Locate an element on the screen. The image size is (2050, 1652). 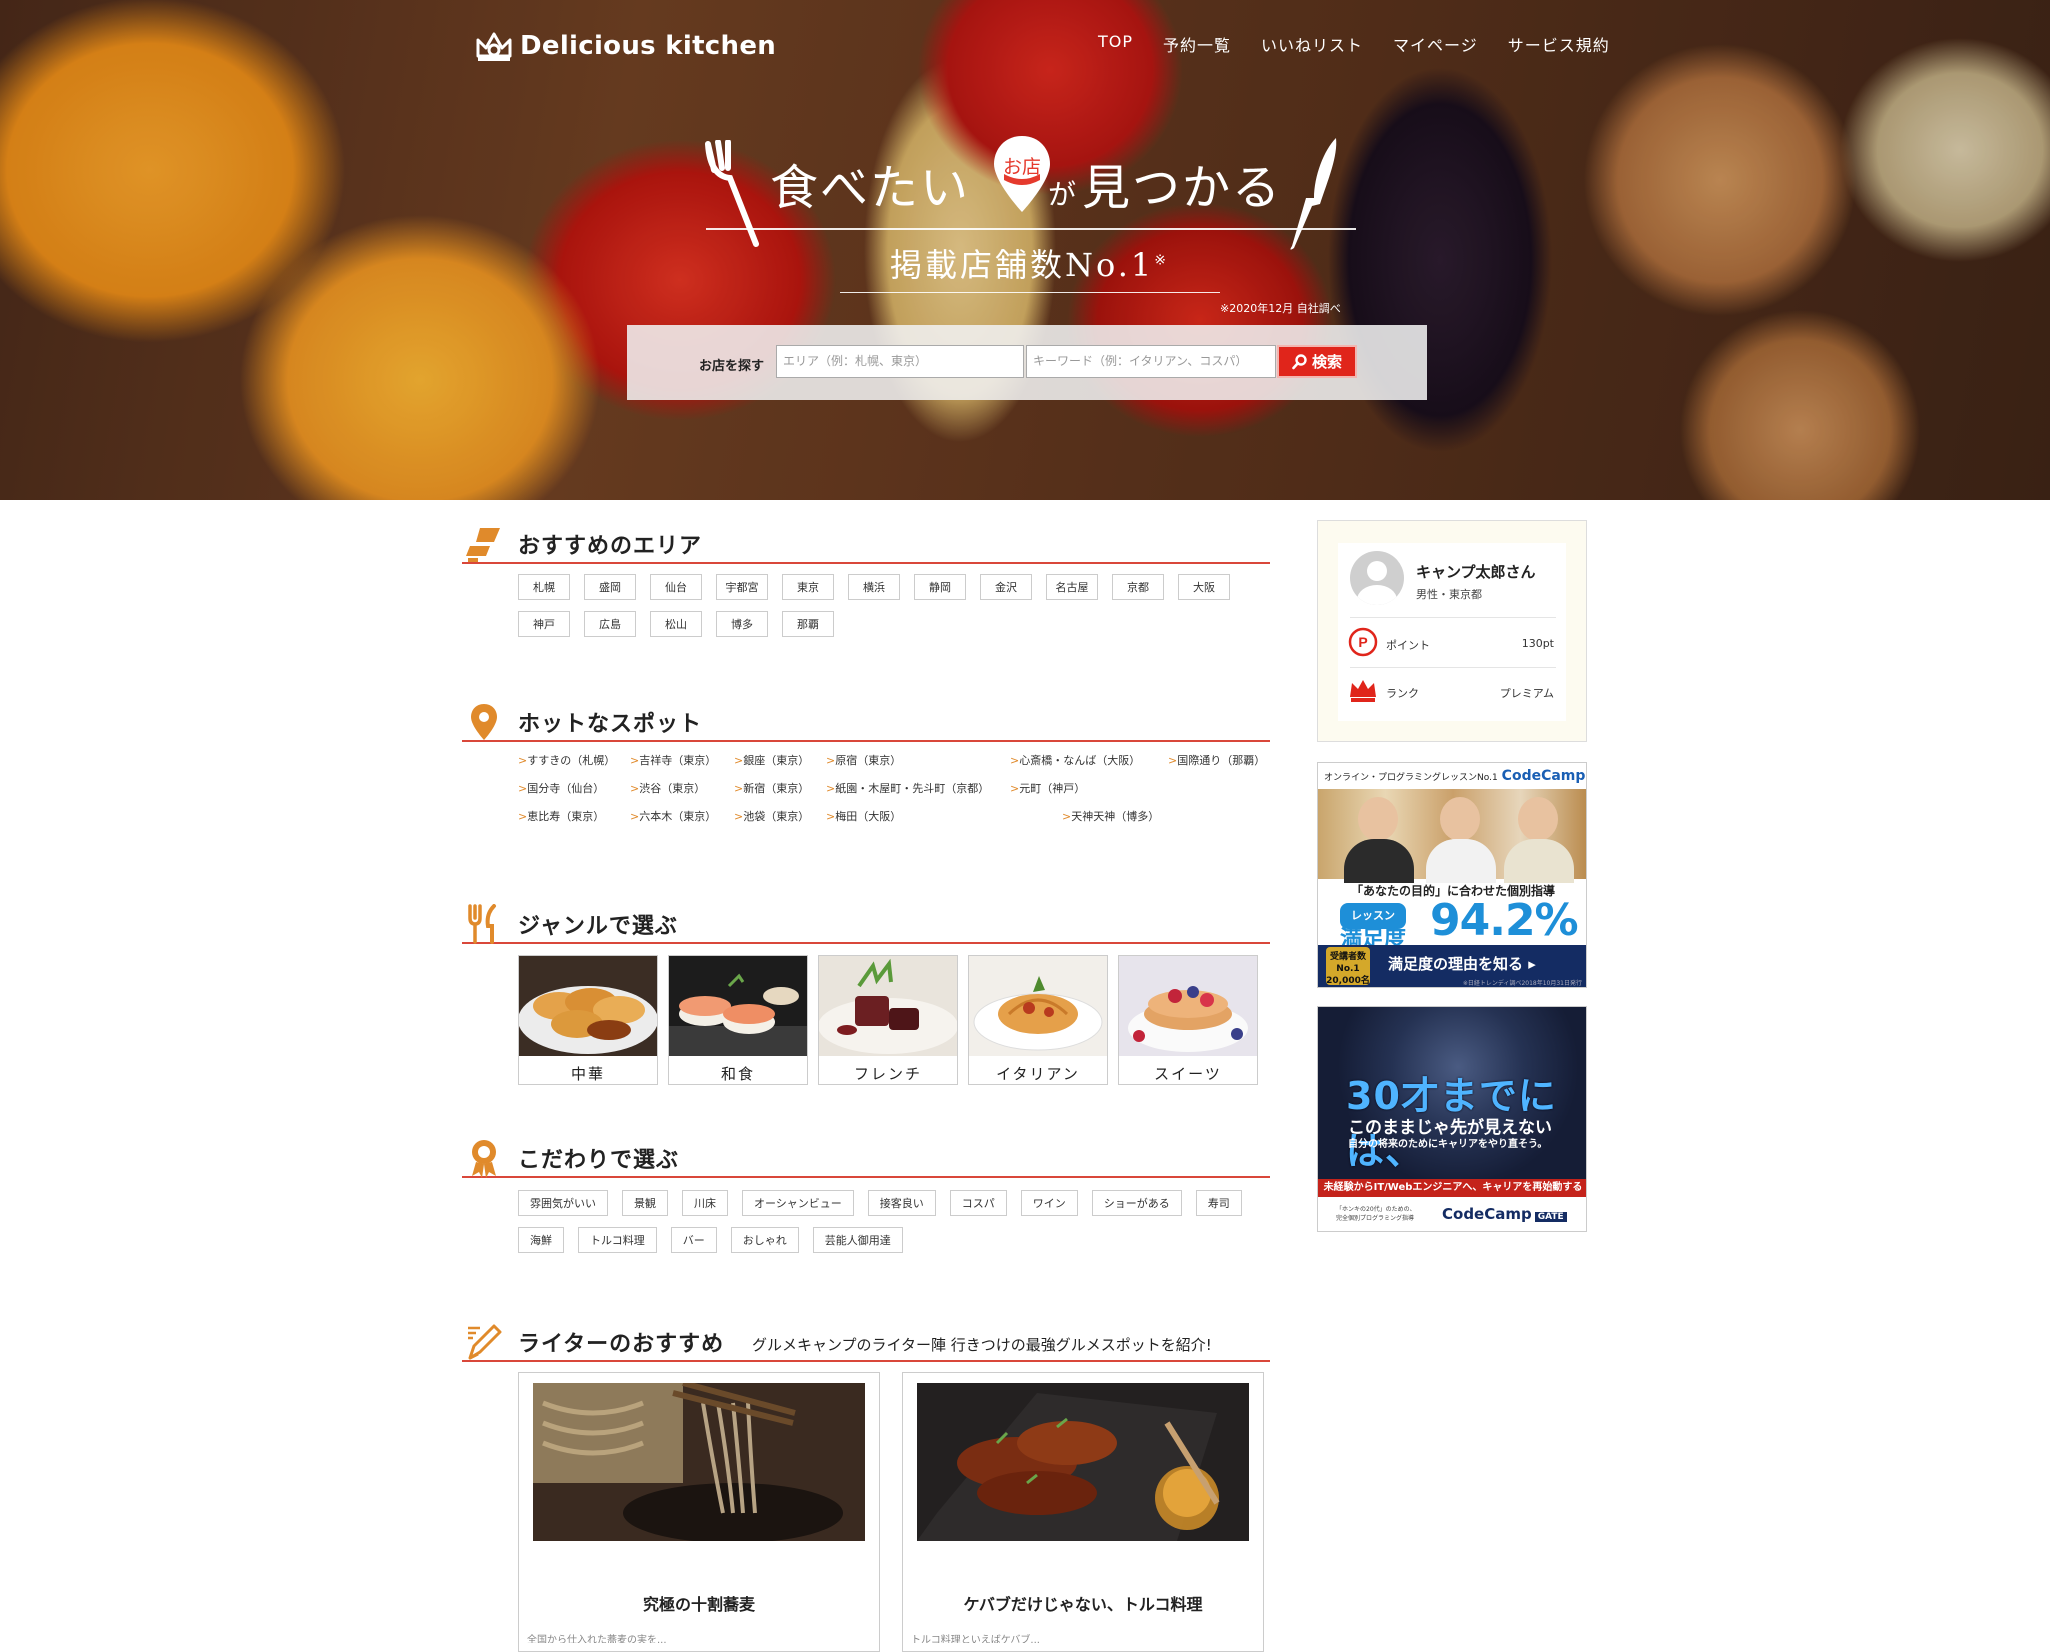
nav-terms: サービス規約 is located at coordinates (1559, 44).